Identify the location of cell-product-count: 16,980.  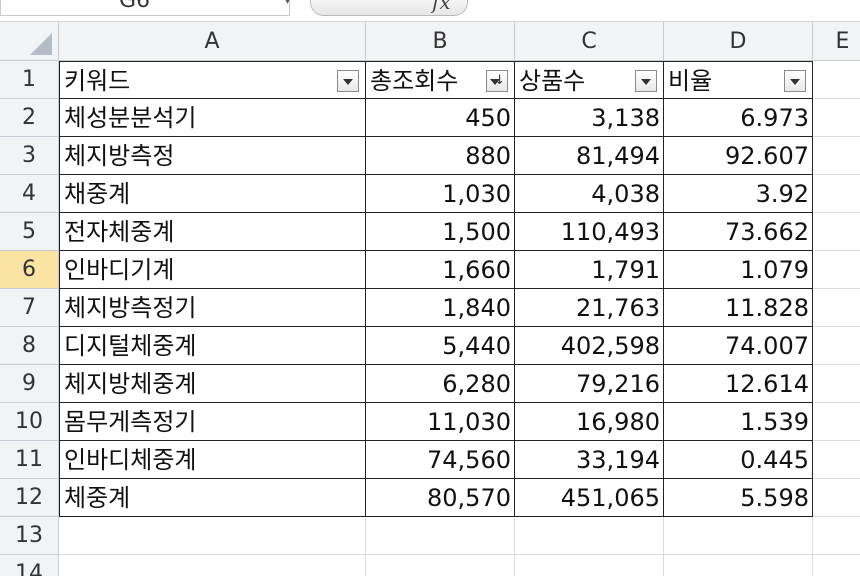
(589, 422).